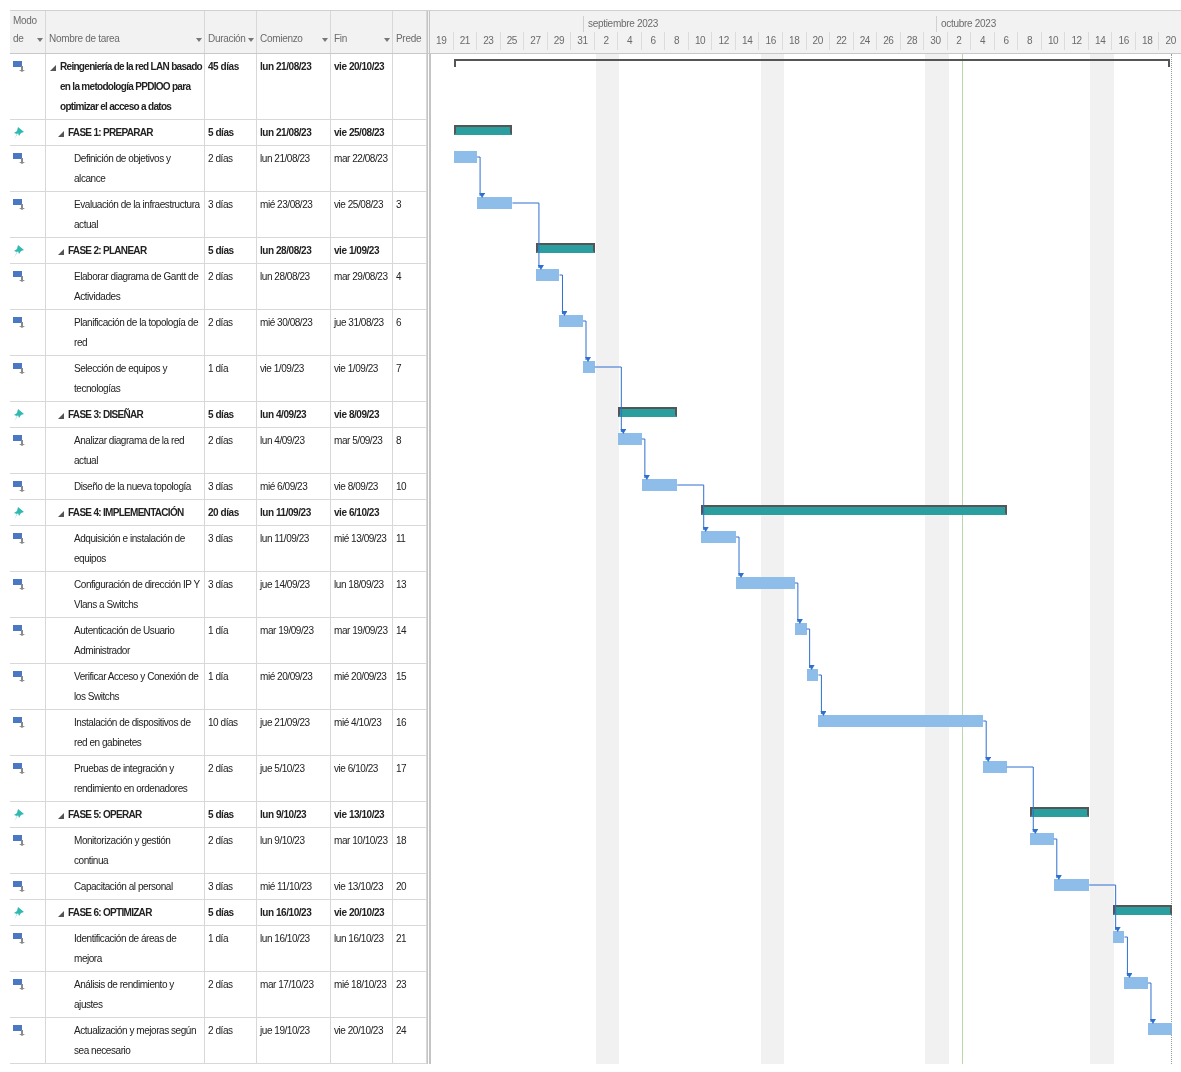  What do you see at coordinates (771, 41) in the screenshot?
I see `day-label: 16` at bounding box center [771, 41].